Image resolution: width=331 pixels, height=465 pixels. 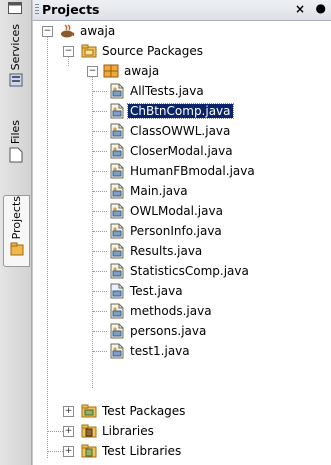 I want to click on panel-header: Projects × ●, so click(x=182, y=10).